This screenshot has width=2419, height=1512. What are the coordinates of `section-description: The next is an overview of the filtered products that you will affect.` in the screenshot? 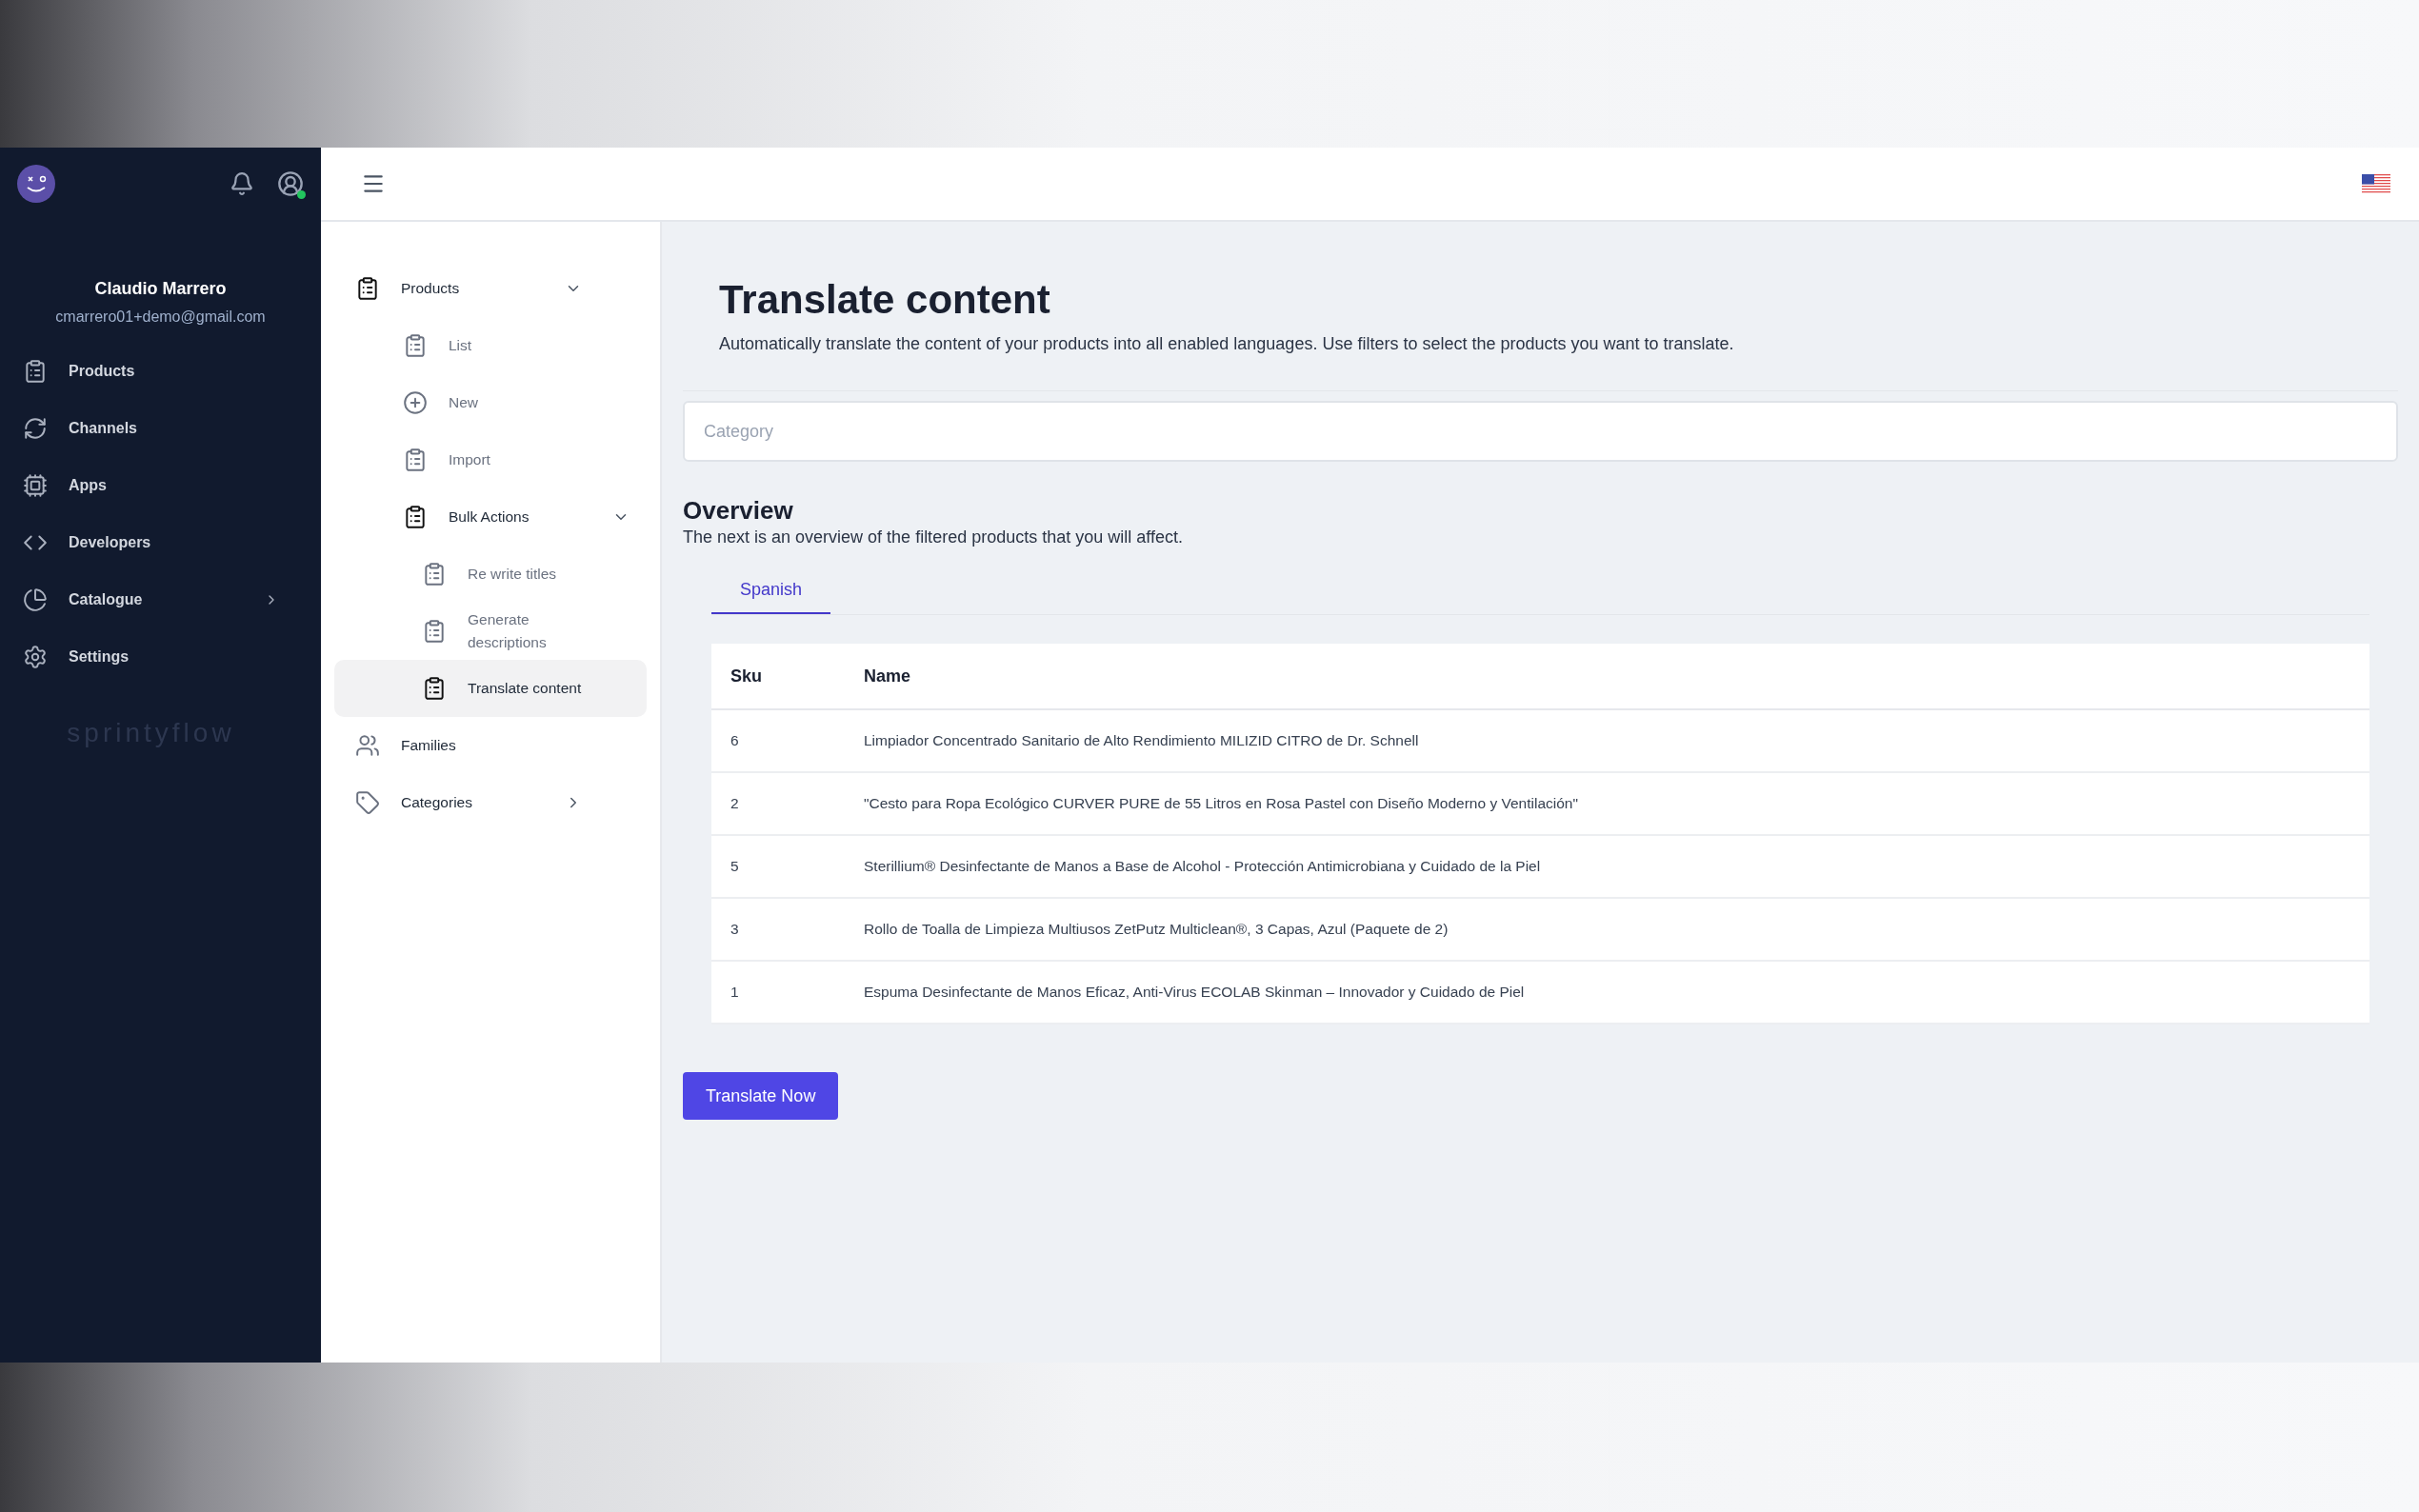 It's located at (933, 537).